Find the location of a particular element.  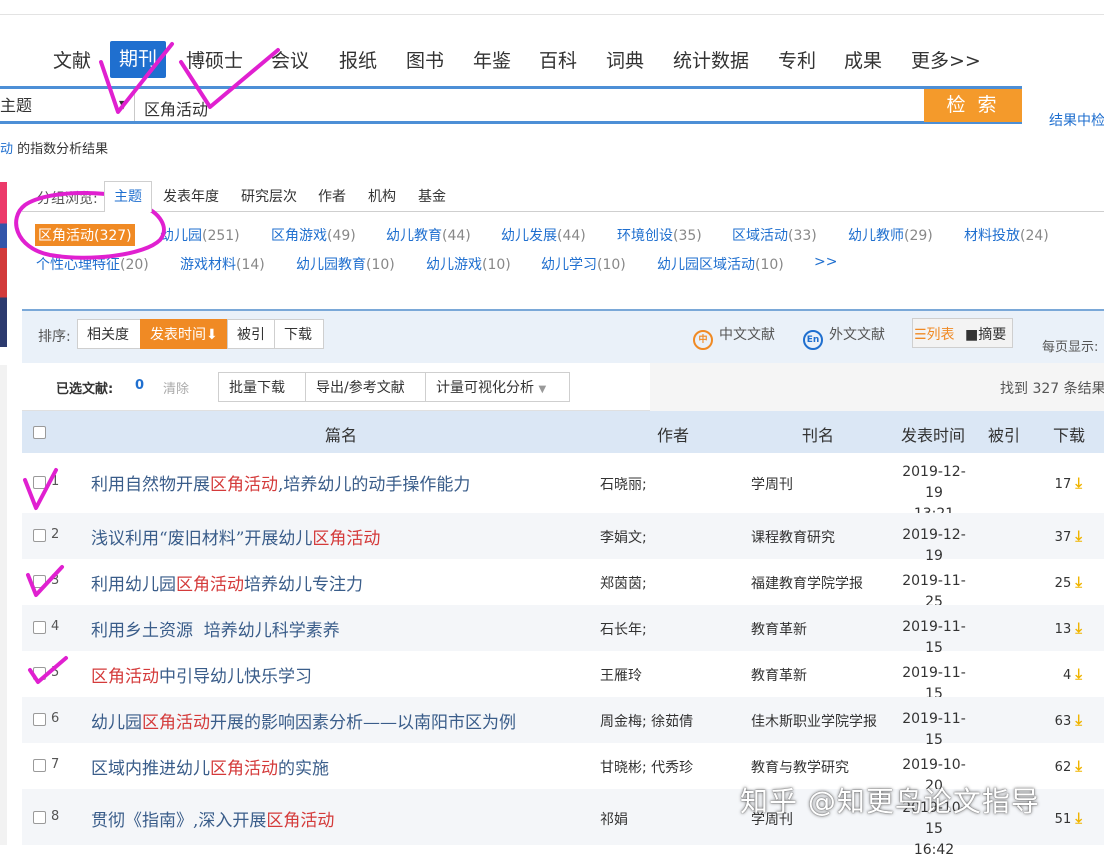

article-journal: 福建教育学院学报 is located at coordinates (807, 583).